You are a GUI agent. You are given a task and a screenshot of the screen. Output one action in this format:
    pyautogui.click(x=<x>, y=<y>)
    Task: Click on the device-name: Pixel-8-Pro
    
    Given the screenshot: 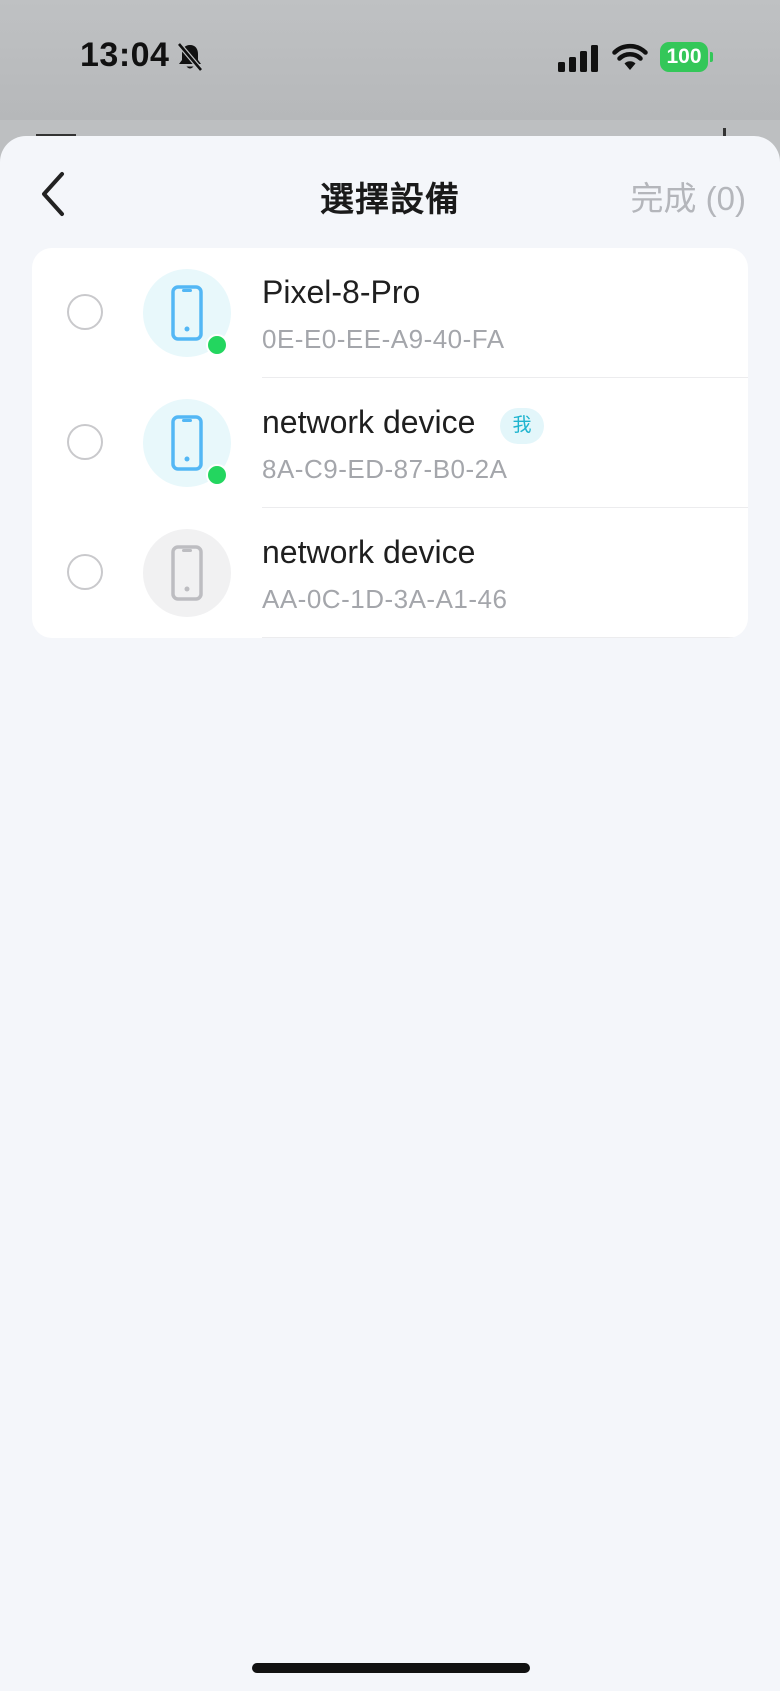 What is the action you would take?
    pyautogui.click(x=341, y=292)
    